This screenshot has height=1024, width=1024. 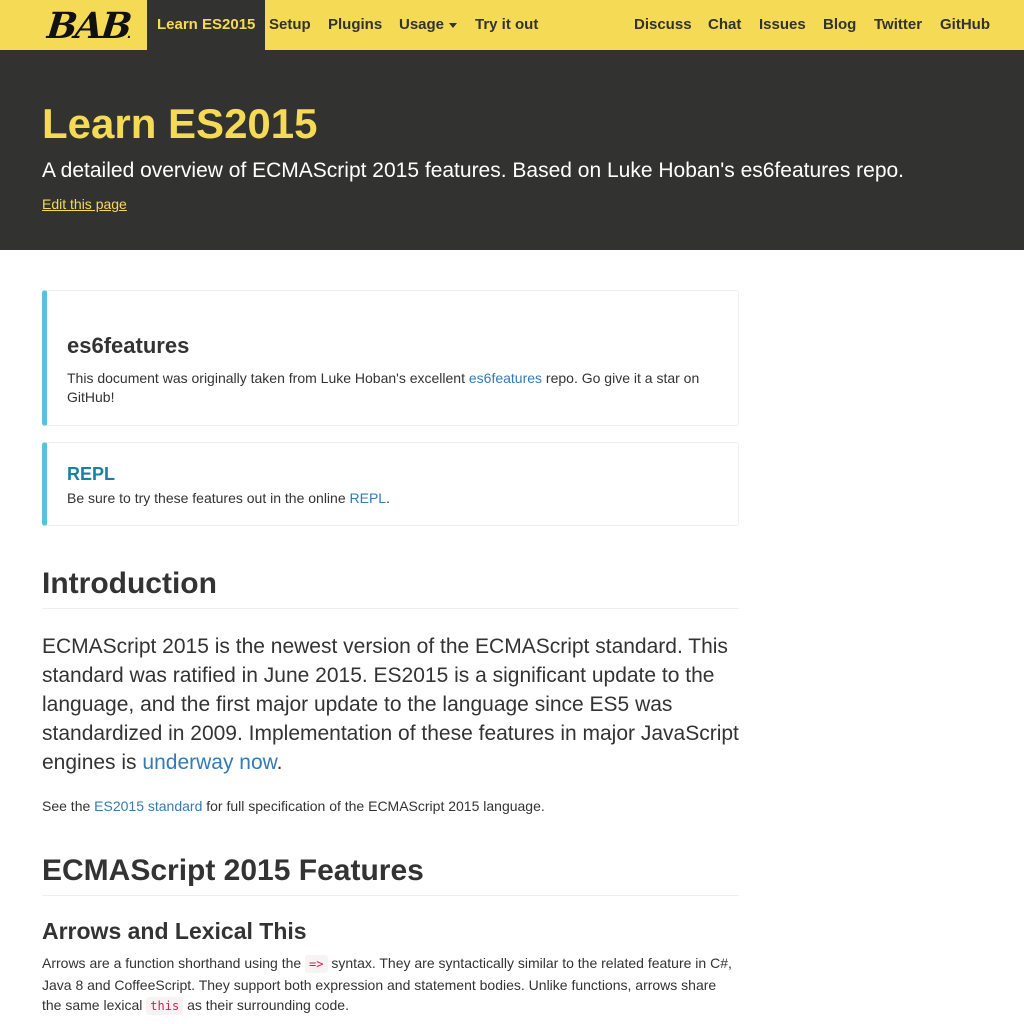 I want to click on nav-discuss: Discuss, so click(x=663, y=25).